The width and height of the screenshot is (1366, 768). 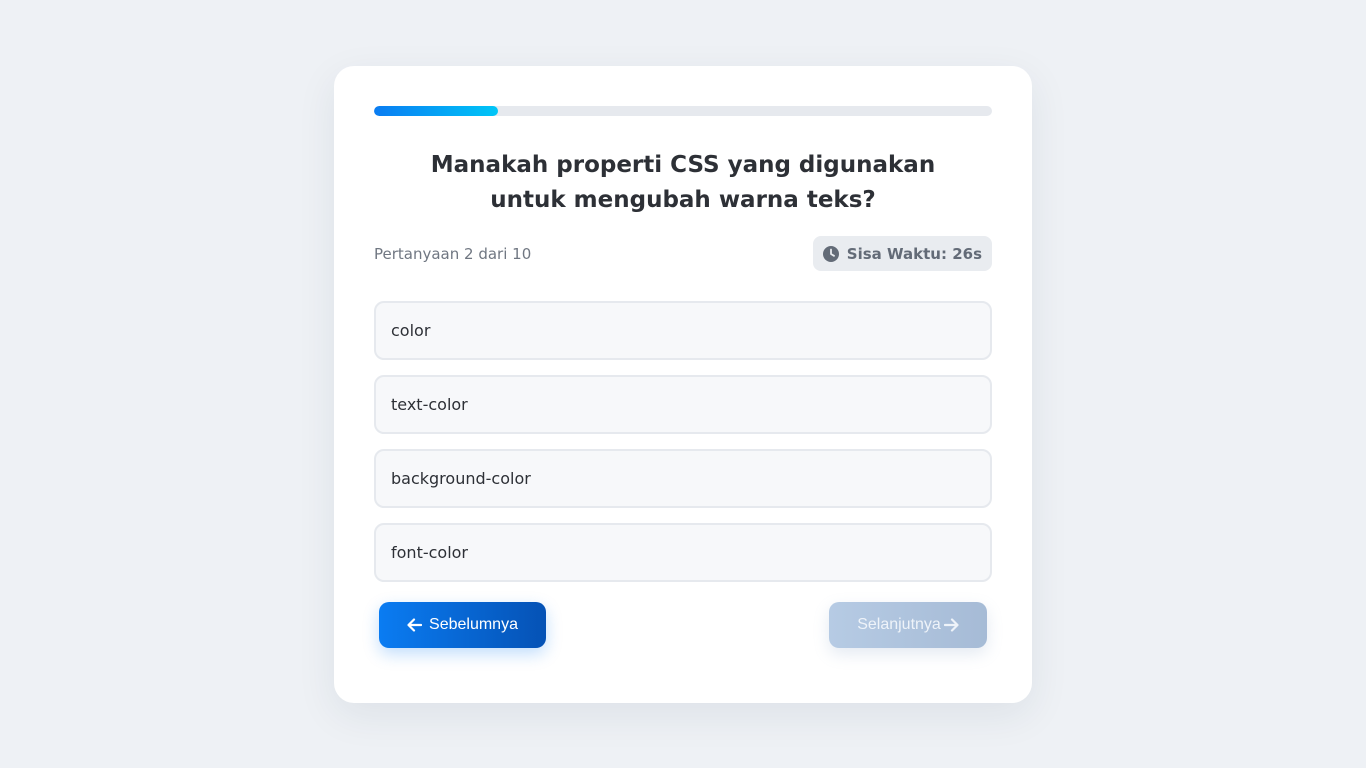 I want to click on question-meta: Pertanyaan 2 dari 10 Sisa Waktu: 26s, so click(x=683, y=253).